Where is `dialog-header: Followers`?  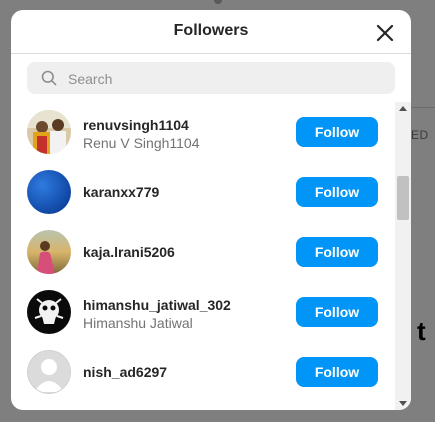
dialog-header: Followers is located at coordinates (211, 32).